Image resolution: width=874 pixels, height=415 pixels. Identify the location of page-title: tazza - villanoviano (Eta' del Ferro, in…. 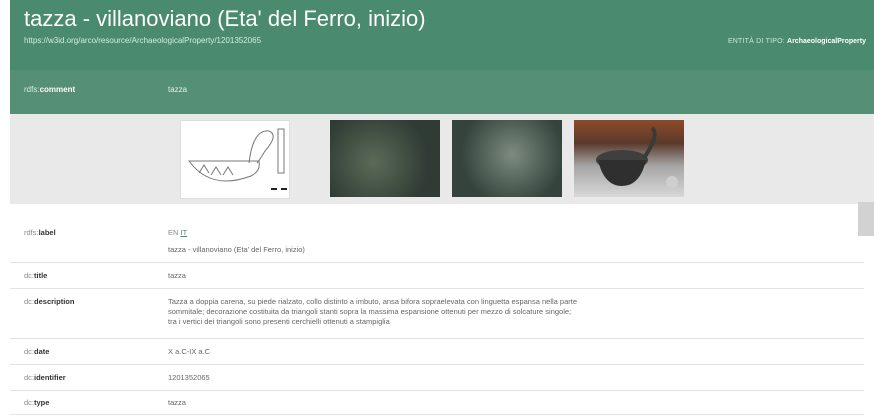
(225, 18).